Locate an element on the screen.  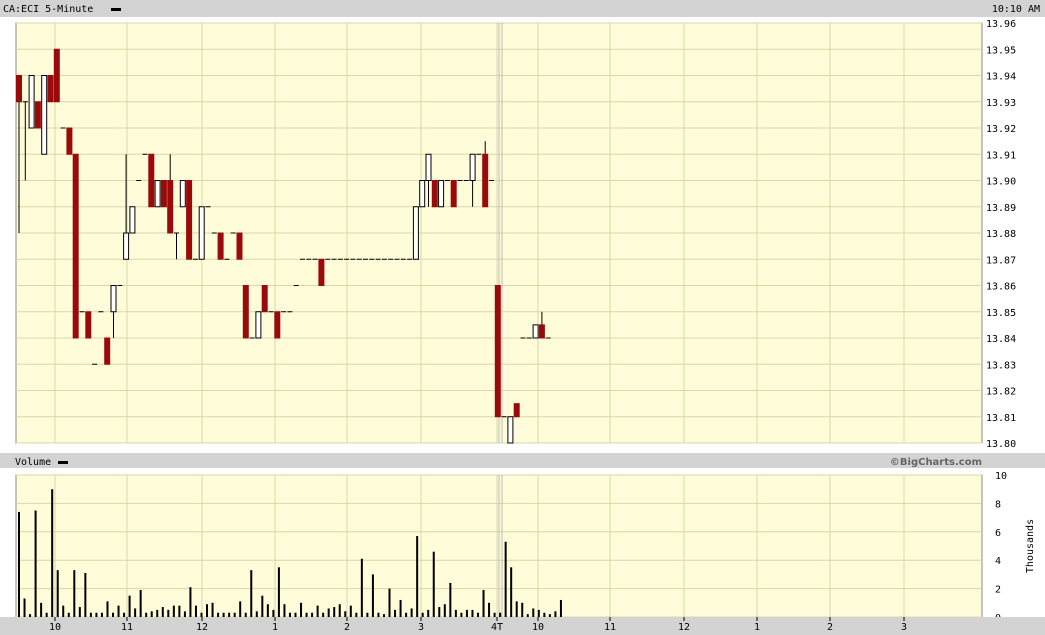
symbol-label: CA:ECI 5-Minute is located at coordinates (48, 9).